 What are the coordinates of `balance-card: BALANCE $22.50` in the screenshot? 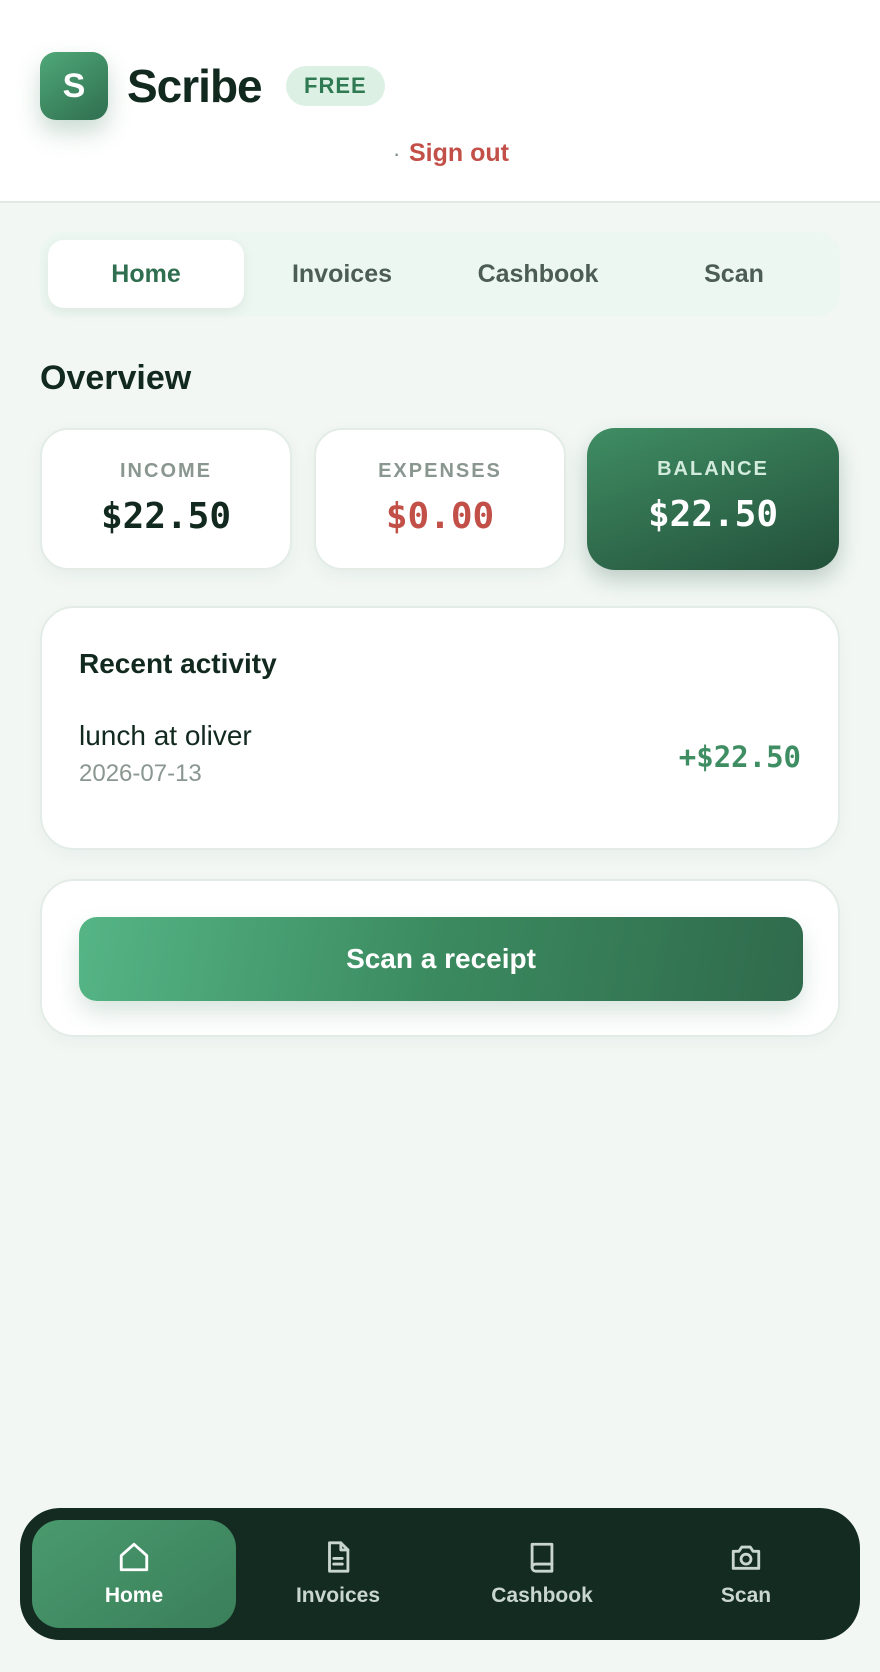 It's located at (713, 499).